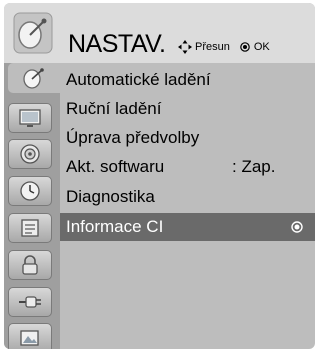 This screenshot has width=324, height=353. I want to click on menu-item-manual-tuning: Ruční ladění, so click(187, 109).